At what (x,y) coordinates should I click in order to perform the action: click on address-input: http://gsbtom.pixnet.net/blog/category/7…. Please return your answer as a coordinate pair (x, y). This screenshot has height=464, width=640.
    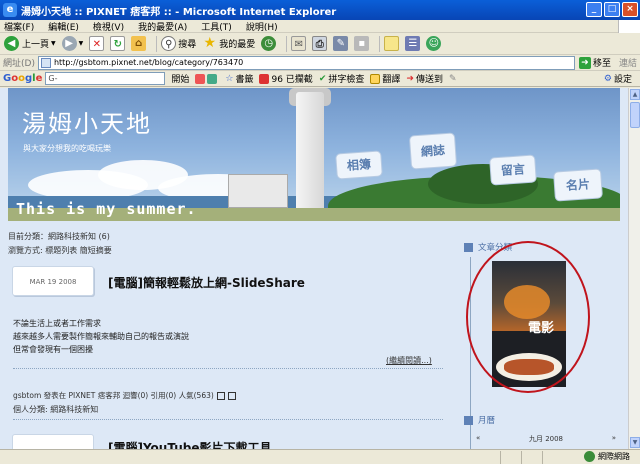
    Looking at the image, I should click on (306, 62).